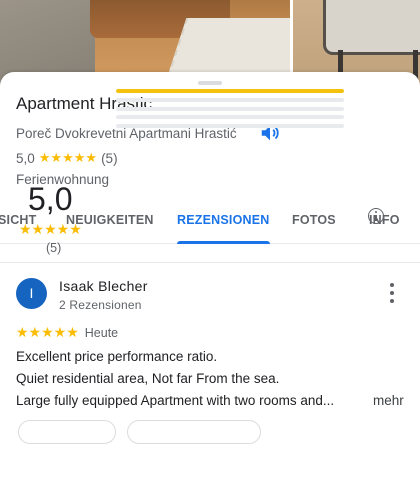 The image size is (420, 500). I want to click on more-vert-icon, so click(392, 293).